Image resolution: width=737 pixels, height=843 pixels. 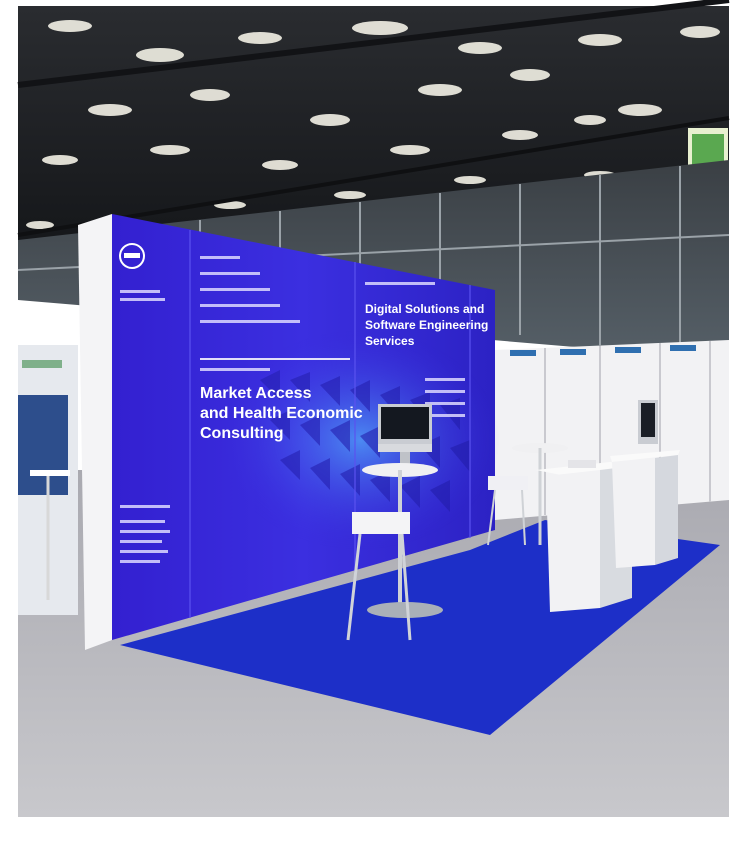 I want to click on headline-2-line-3: Services, so click(x=390, y=341).